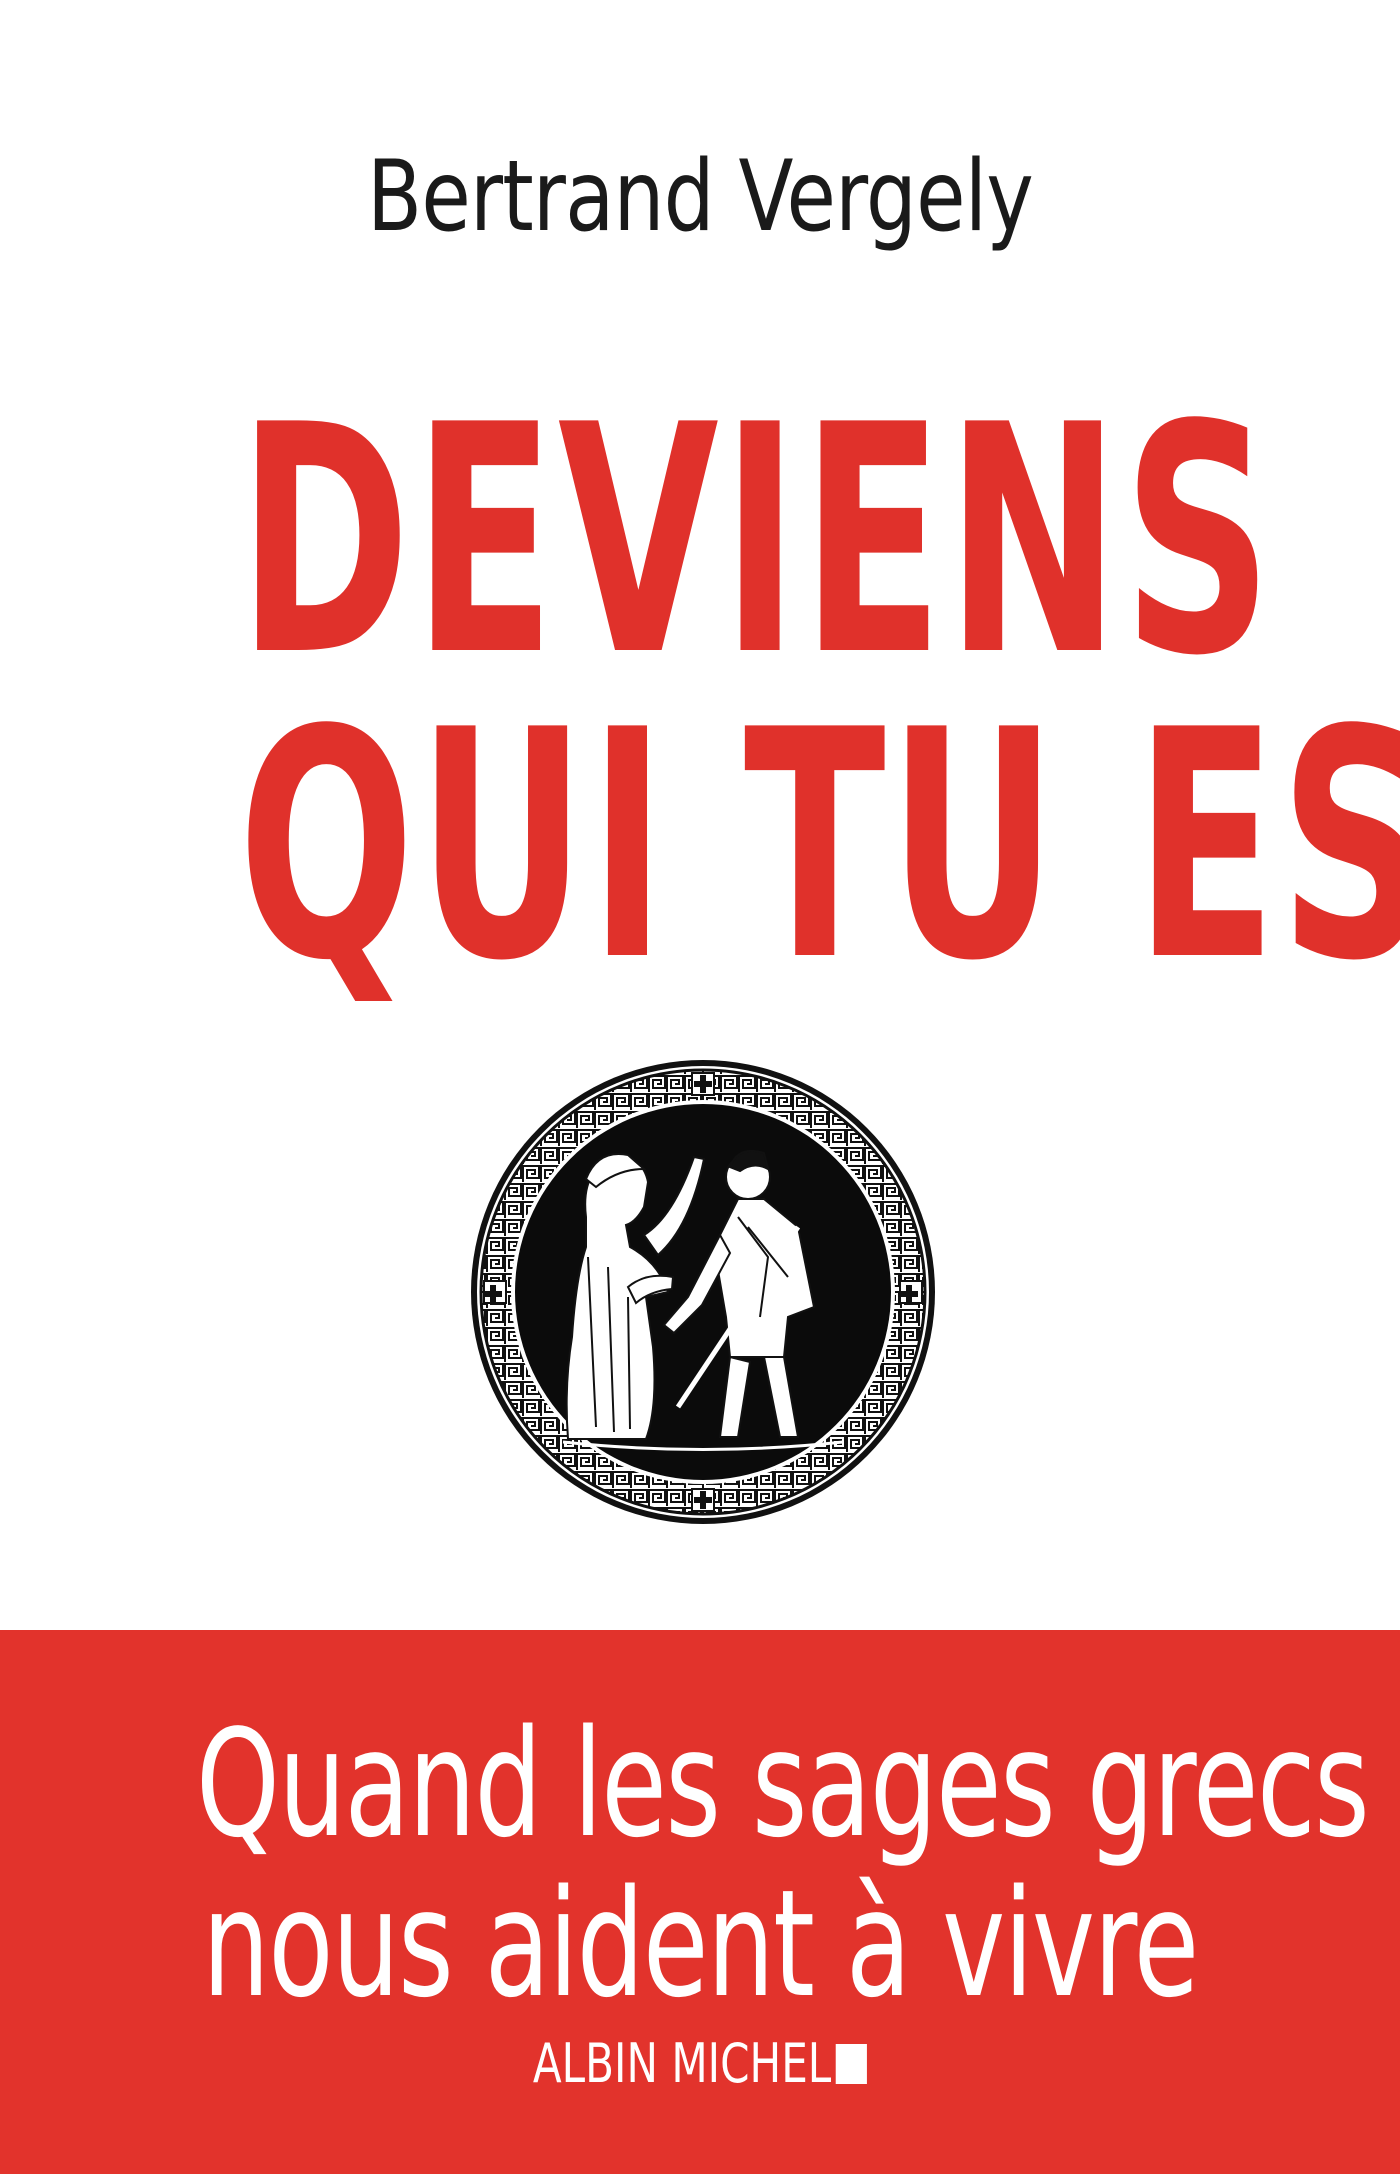 This screenshot has height=2174, width=1400. I want to click on publisher-logo: ALBIN MICHEL, so click(700, 2063).